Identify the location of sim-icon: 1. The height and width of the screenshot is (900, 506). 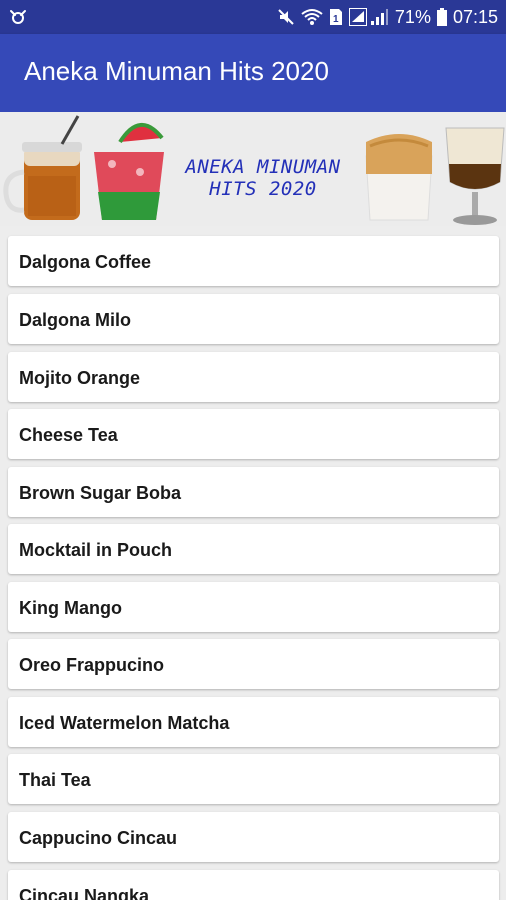
(336, 17).